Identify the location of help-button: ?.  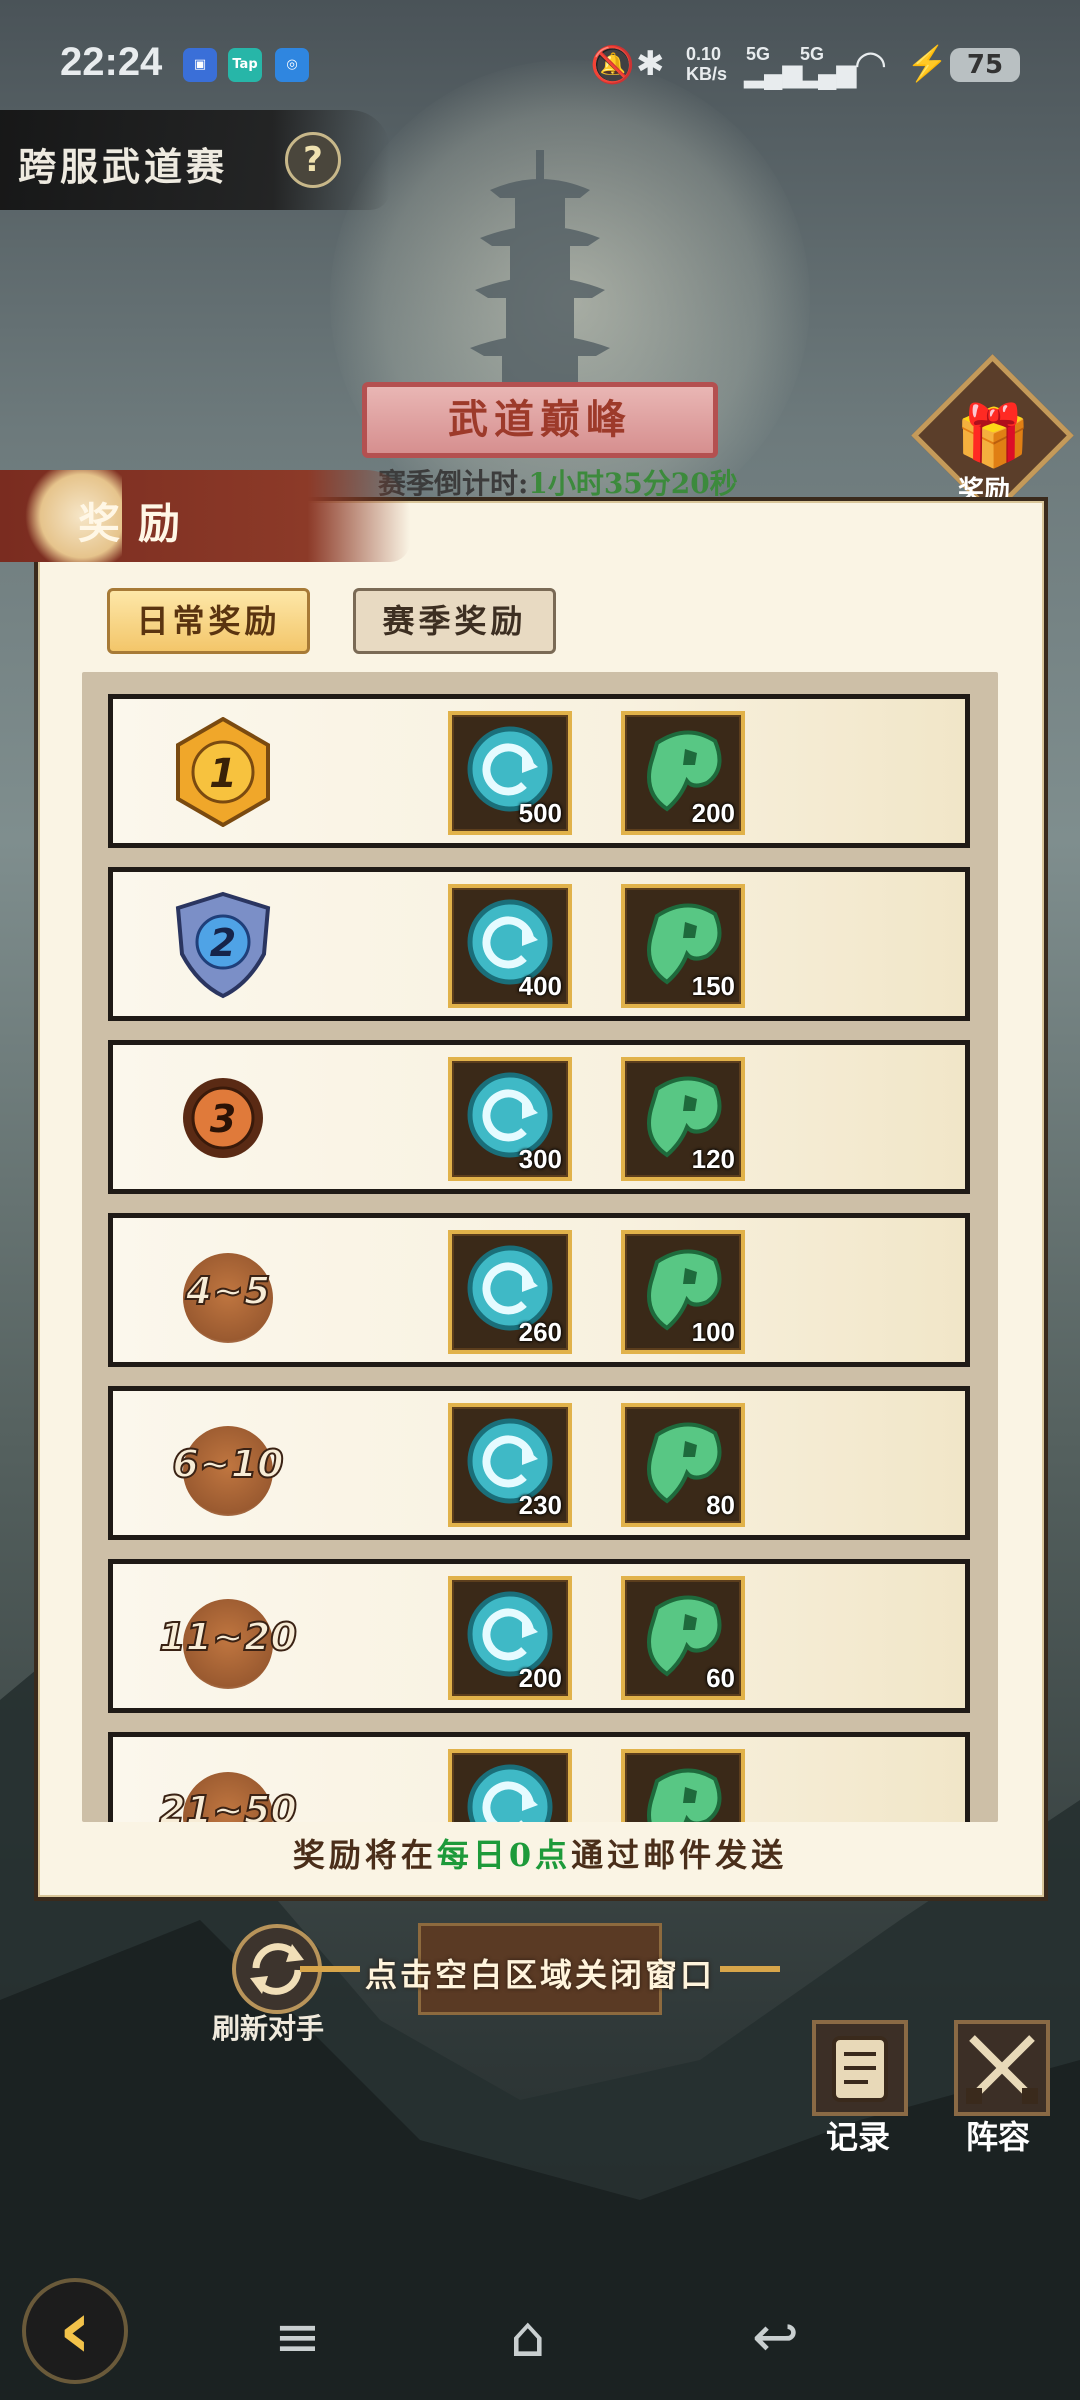
(313, 160).